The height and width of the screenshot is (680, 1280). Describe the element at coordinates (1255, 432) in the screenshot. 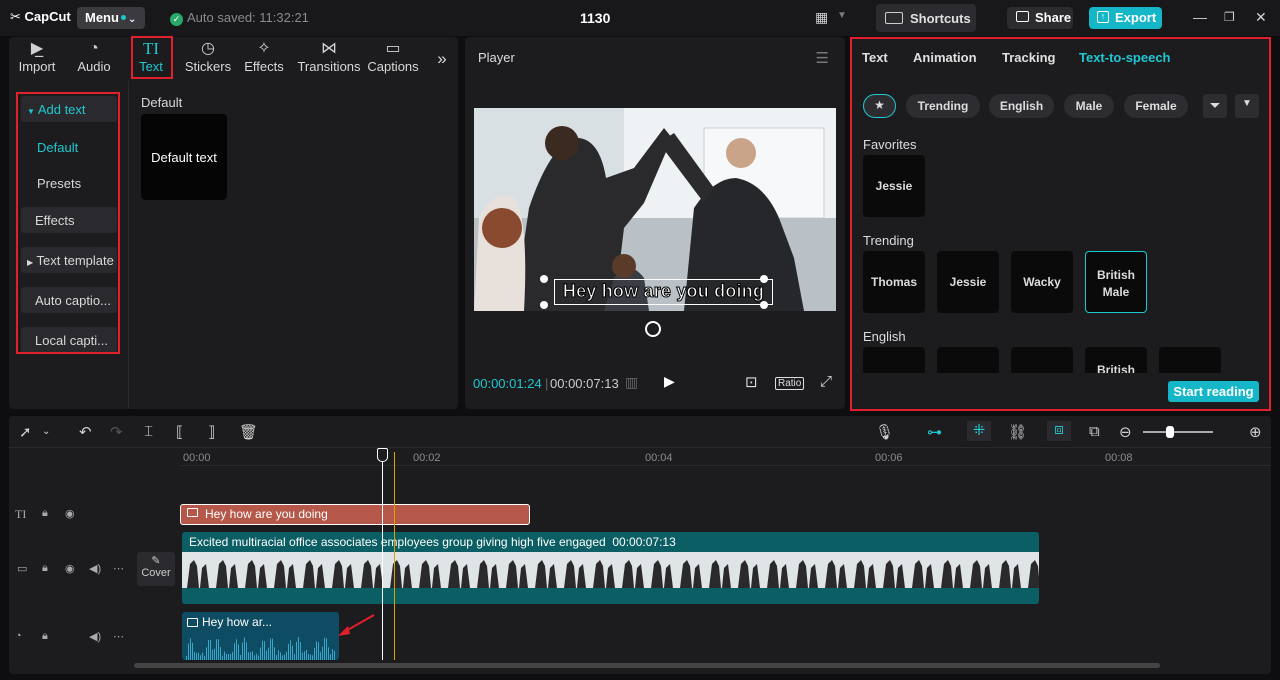

I see `zoom-in-icon: ⊕` at that location.